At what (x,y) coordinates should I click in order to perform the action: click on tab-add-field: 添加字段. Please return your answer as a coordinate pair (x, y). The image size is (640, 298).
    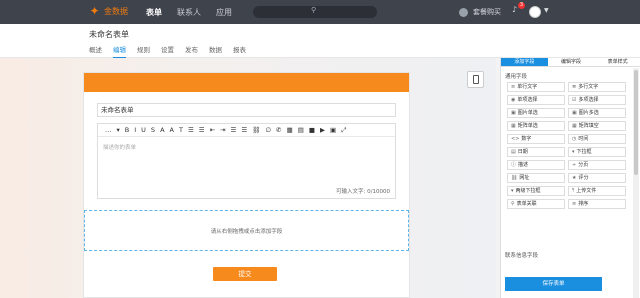
    Looking at the image, I should click on (524, 62).